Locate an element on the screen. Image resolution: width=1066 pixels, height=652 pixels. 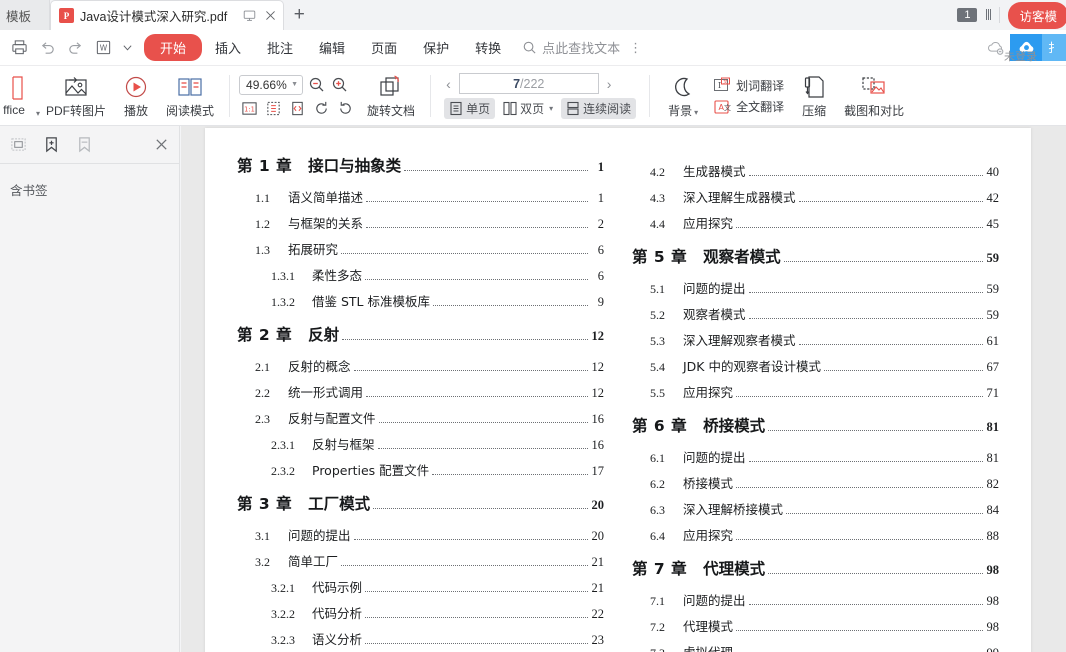
toc-entry: 6.3 深入理解桥接模式 84 is located at coordinates (815, 508).